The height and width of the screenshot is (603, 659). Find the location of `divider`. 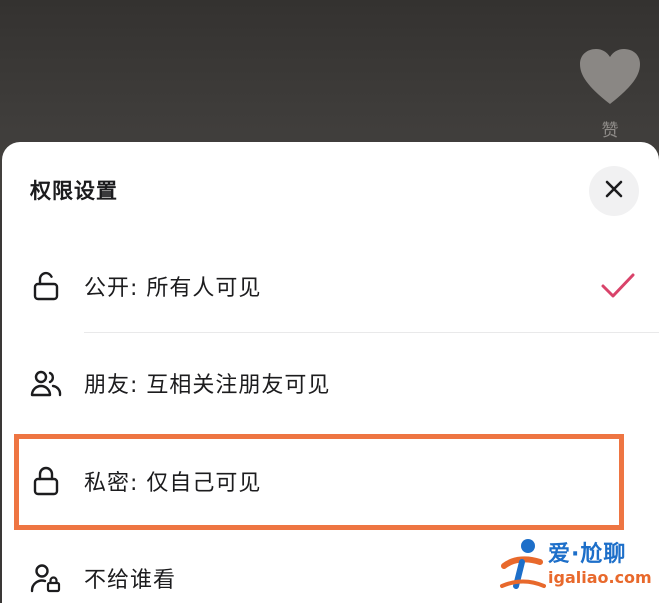

divider is located at coordinates (371, 332).